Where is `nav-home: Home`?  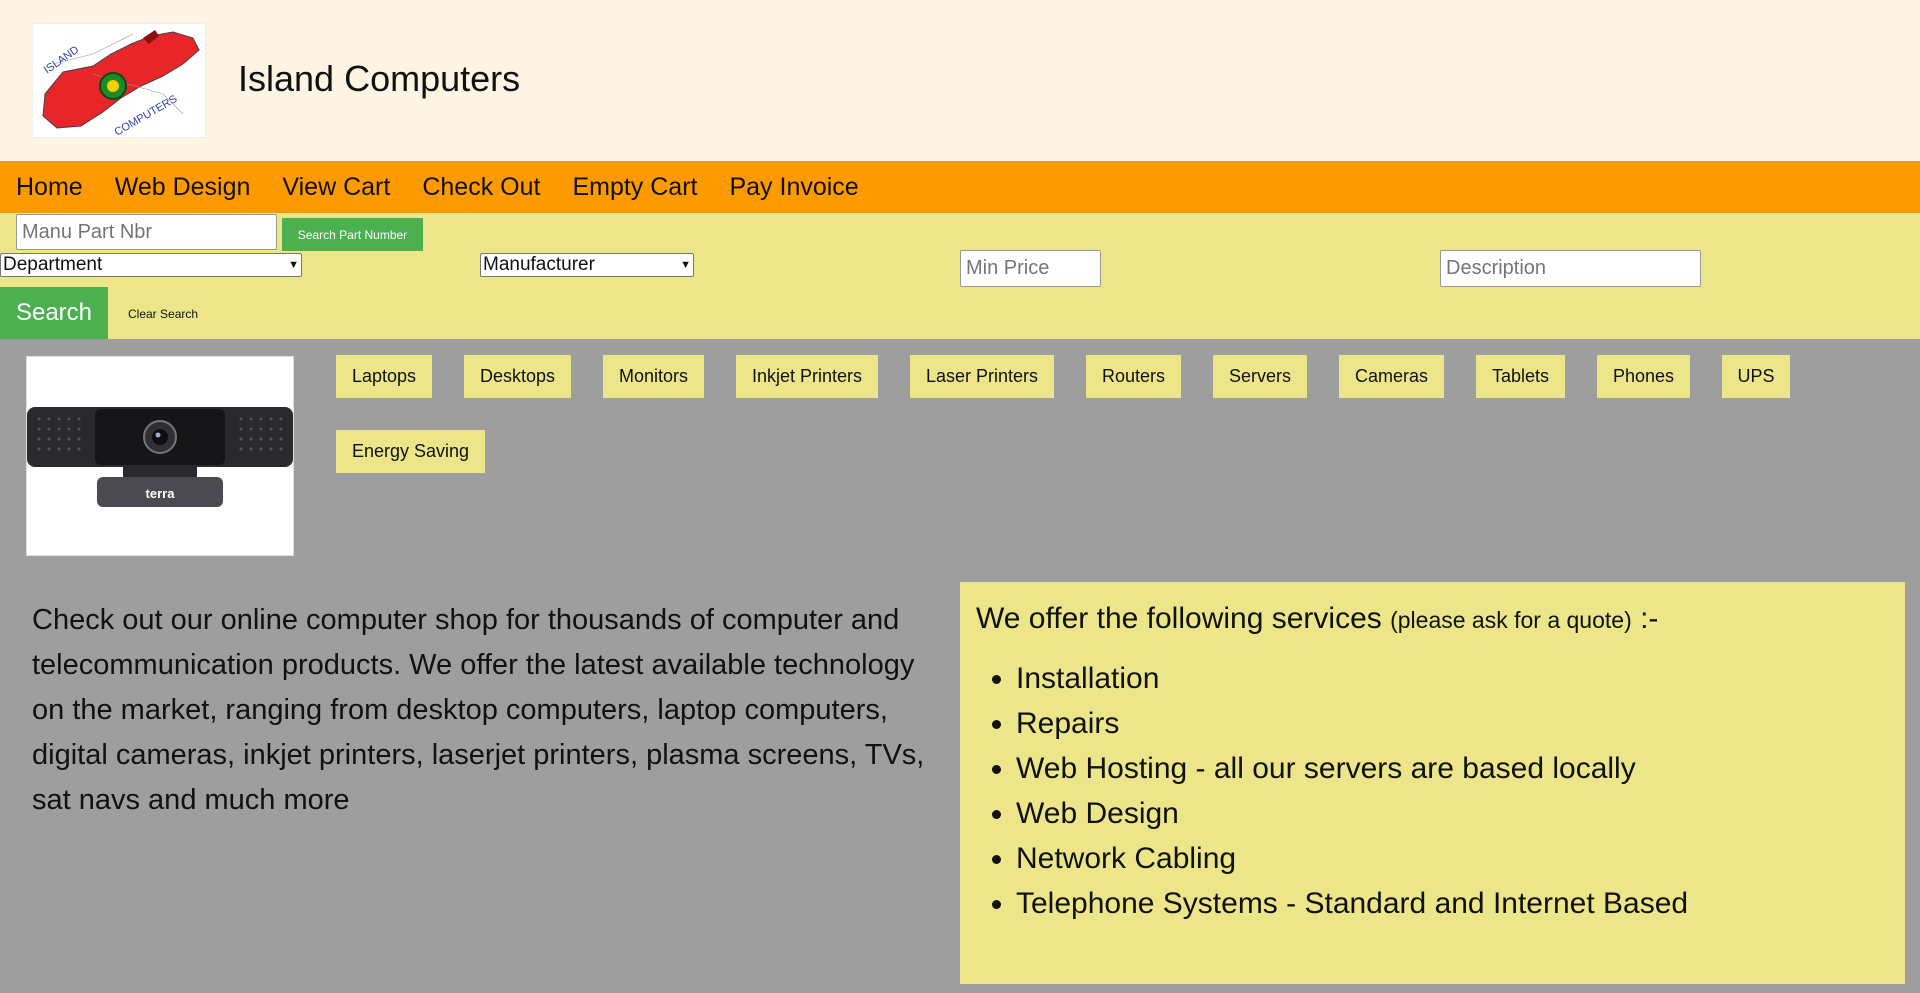
nav-home: Home is located at coordinates (49, 187).